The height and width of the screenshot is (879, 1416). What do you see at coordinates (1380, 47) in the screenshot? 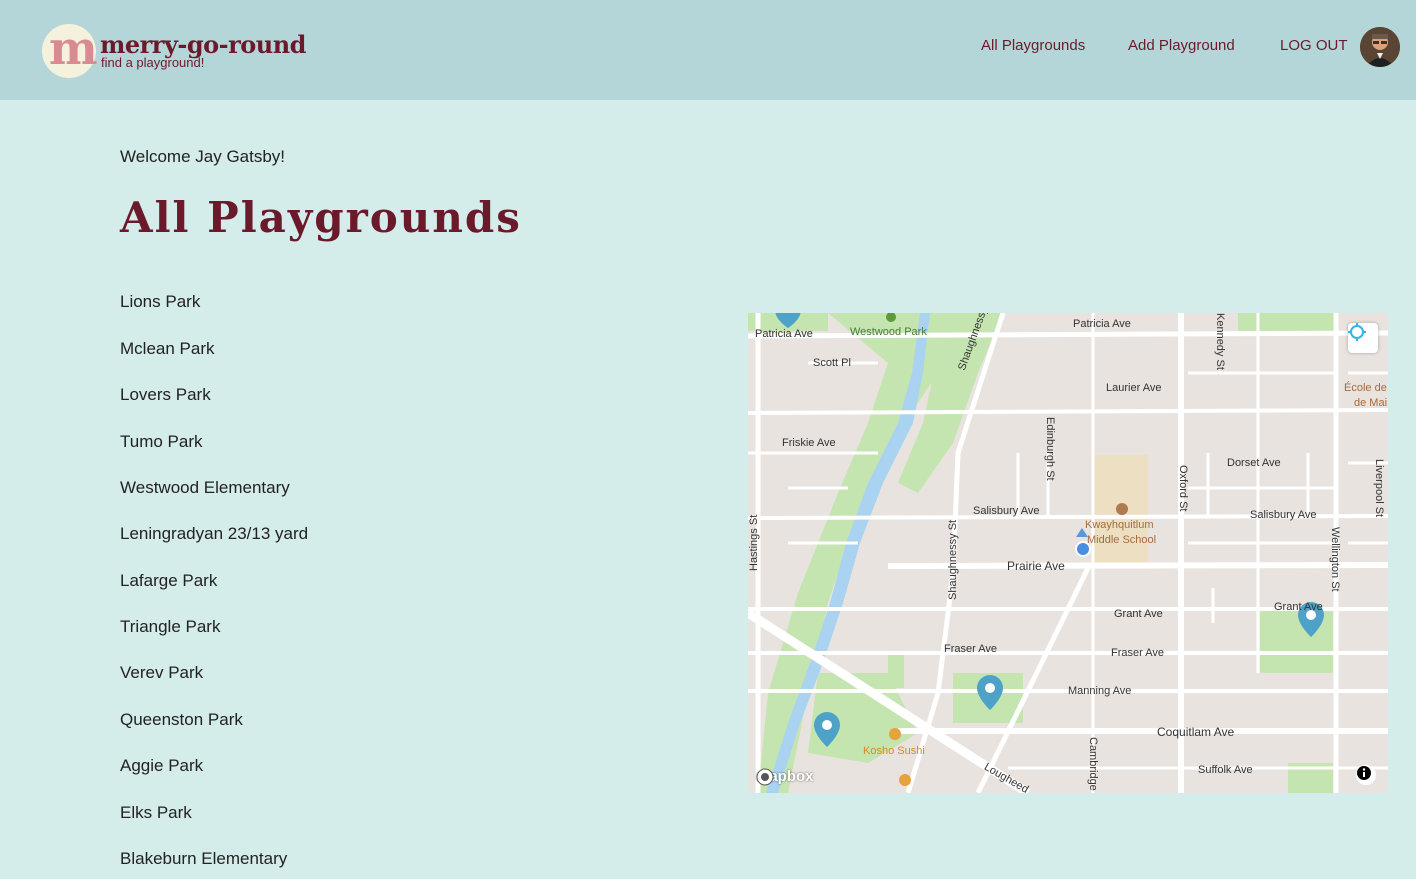
I see `user-avatar` at bounding box center [1380, 47].